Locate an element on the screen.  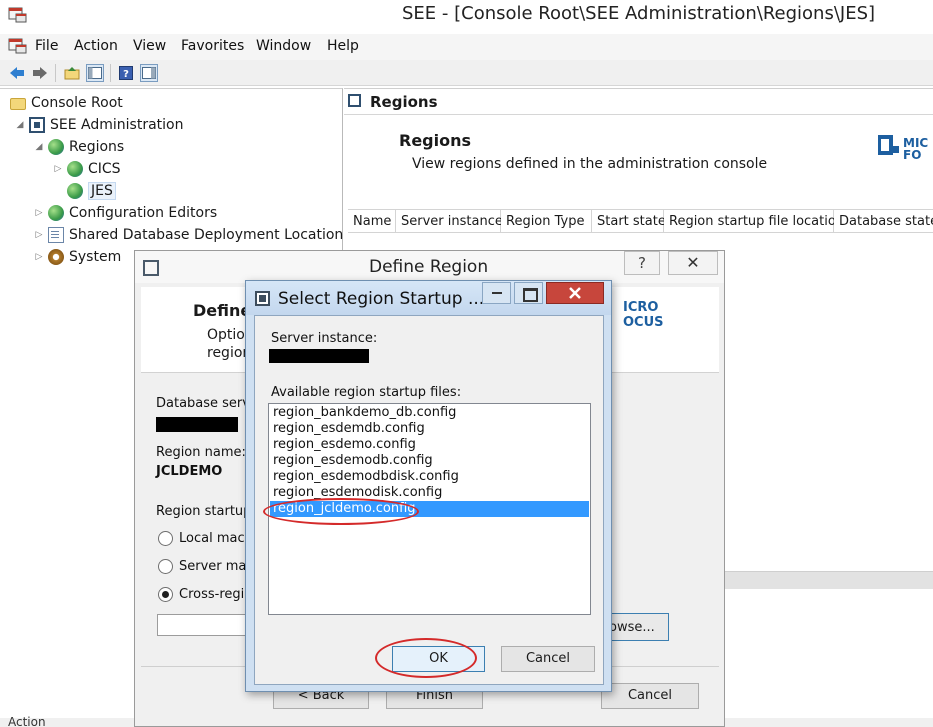
gear-icon is located at coordinates (56, 257).